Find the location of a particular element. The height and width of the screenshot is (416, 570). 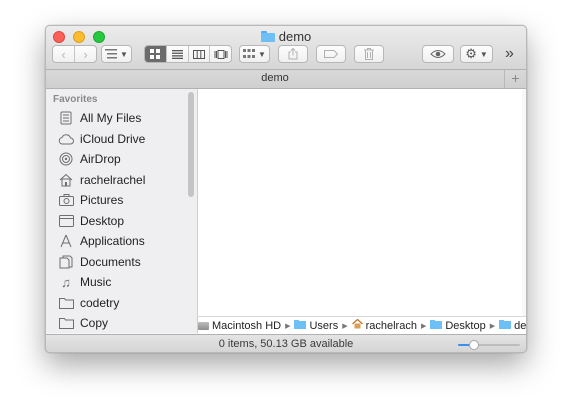

trash-button is located at coordinates (369, 54).